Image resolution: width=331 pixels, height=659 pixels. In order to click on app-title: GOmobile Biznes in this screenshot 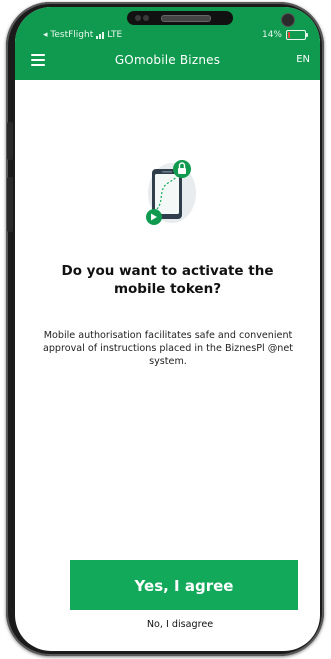, I will do `click(167, 60)`.